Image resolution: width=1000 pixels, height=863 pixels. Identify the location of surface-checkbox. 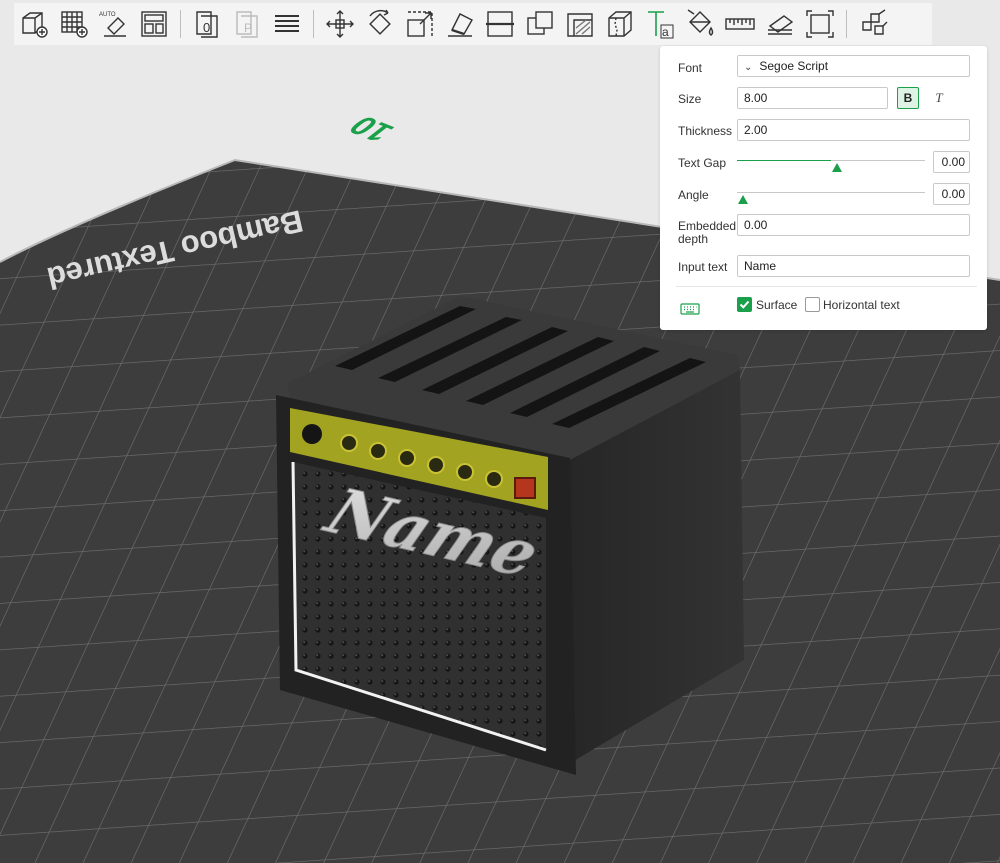
(744, 304).